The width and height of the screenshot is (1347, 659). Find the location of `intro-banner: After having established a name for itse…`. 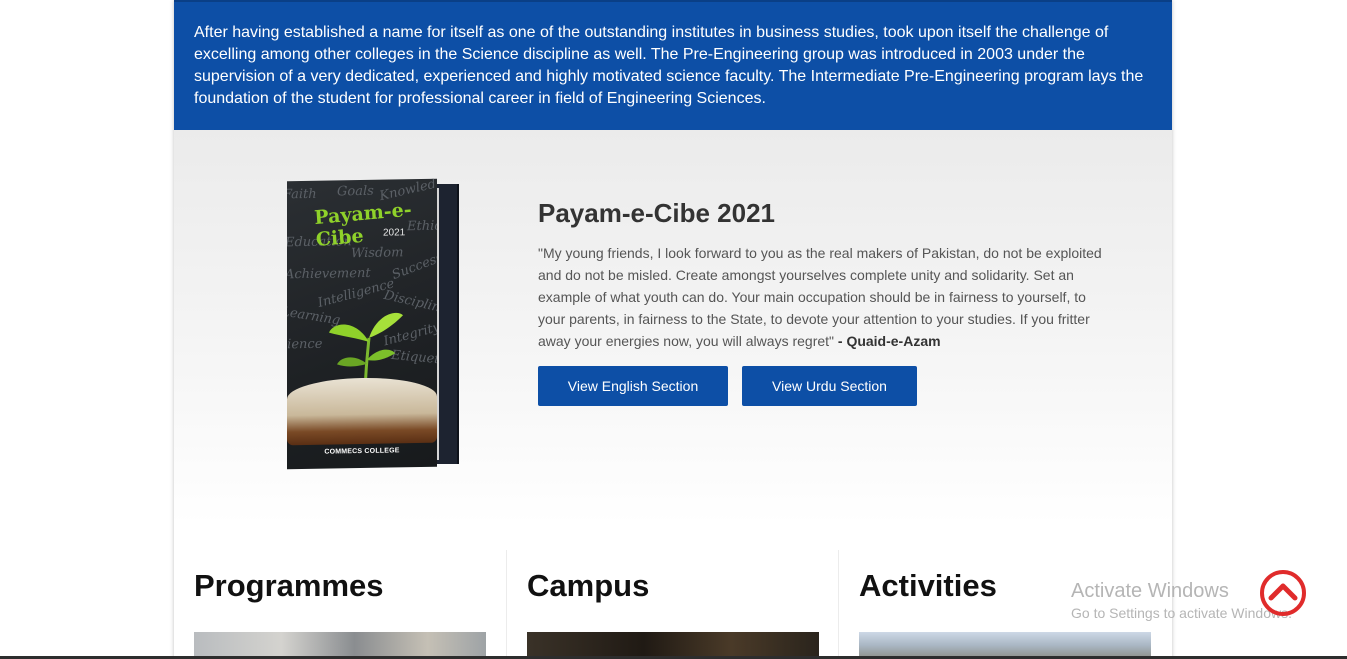

intro-banner: After having established a name for itse… is located at coordinates (673, 65).